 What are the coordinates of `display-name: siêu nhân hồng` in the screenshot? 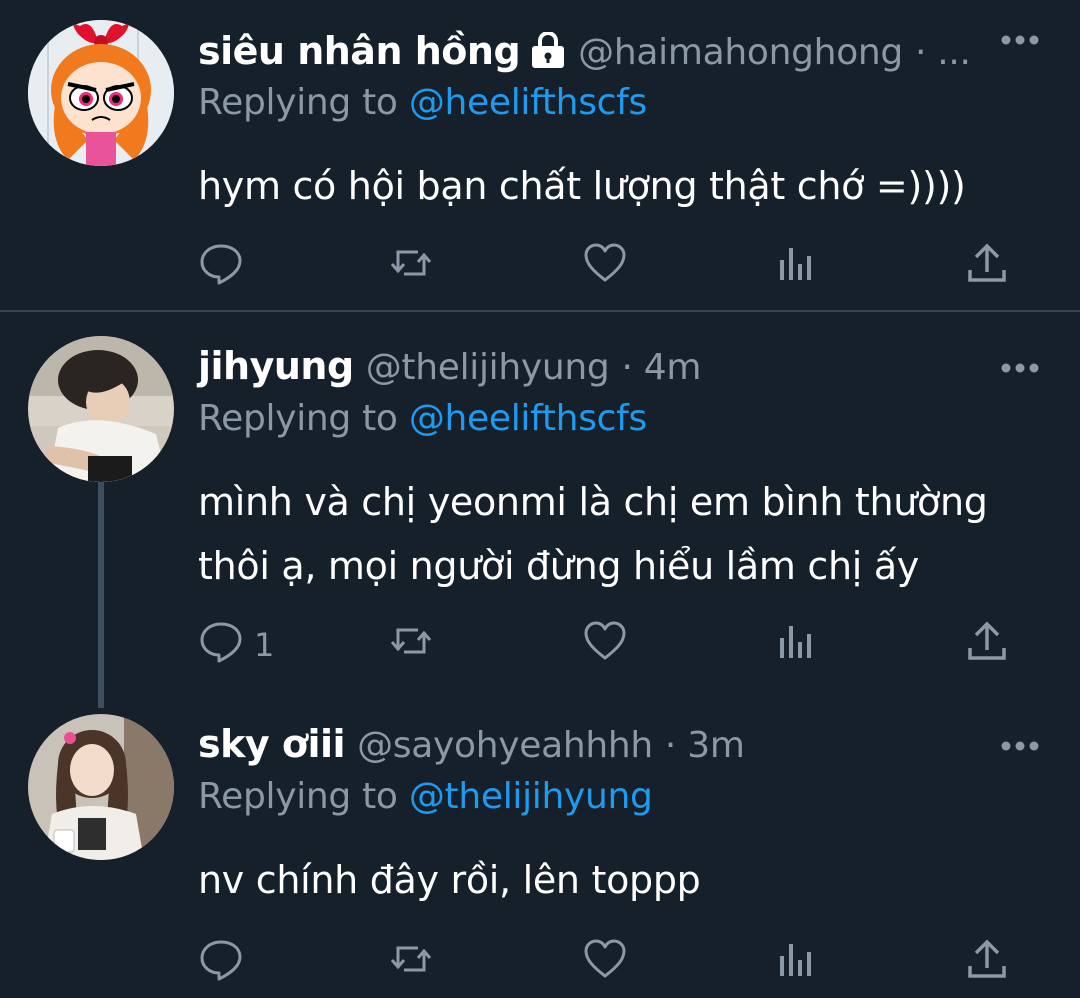 It's located at (359, 51).